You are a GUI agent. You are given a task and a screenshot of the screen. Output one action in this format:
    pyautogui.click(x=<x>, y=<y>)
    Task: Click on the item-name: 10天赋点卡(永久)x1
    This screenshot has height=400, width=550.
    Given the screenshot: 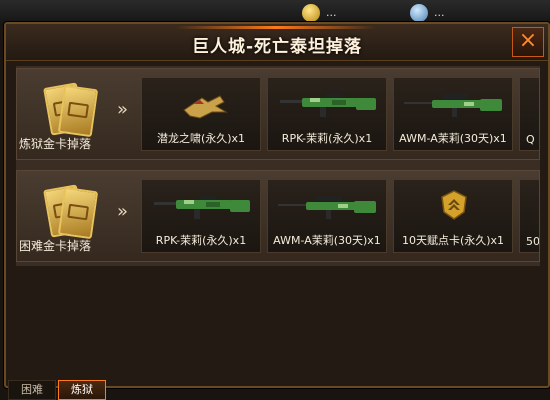 What is the action you would take?
    pyautogui.click(x=453, y=240)
    